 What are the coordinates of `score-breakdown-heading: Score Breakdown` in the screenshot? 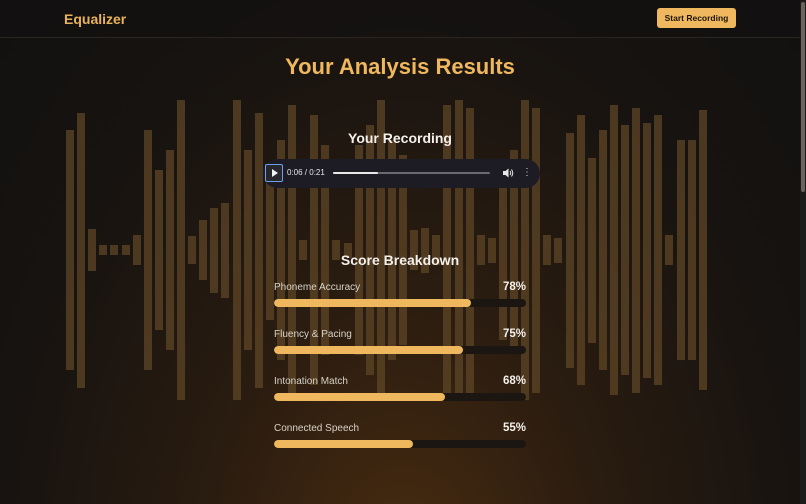 It's located at (400, 260).